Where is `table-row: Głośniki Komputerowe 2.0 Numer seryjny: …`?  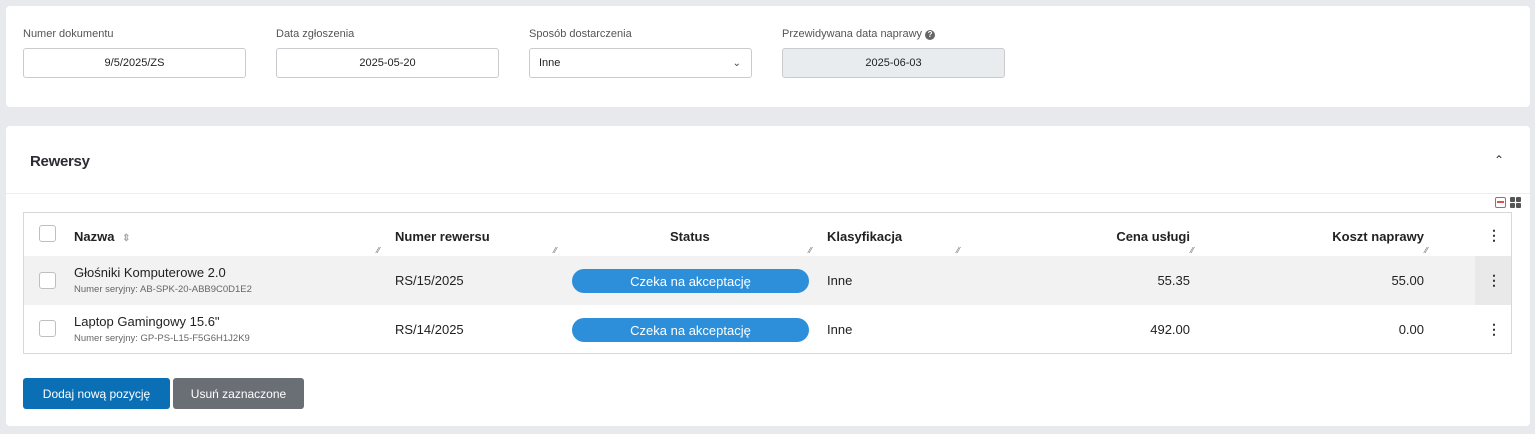
table-row: Głośniki Komputerowe 2.0 Numer seryjny: … is located at coordinates (767, 280).